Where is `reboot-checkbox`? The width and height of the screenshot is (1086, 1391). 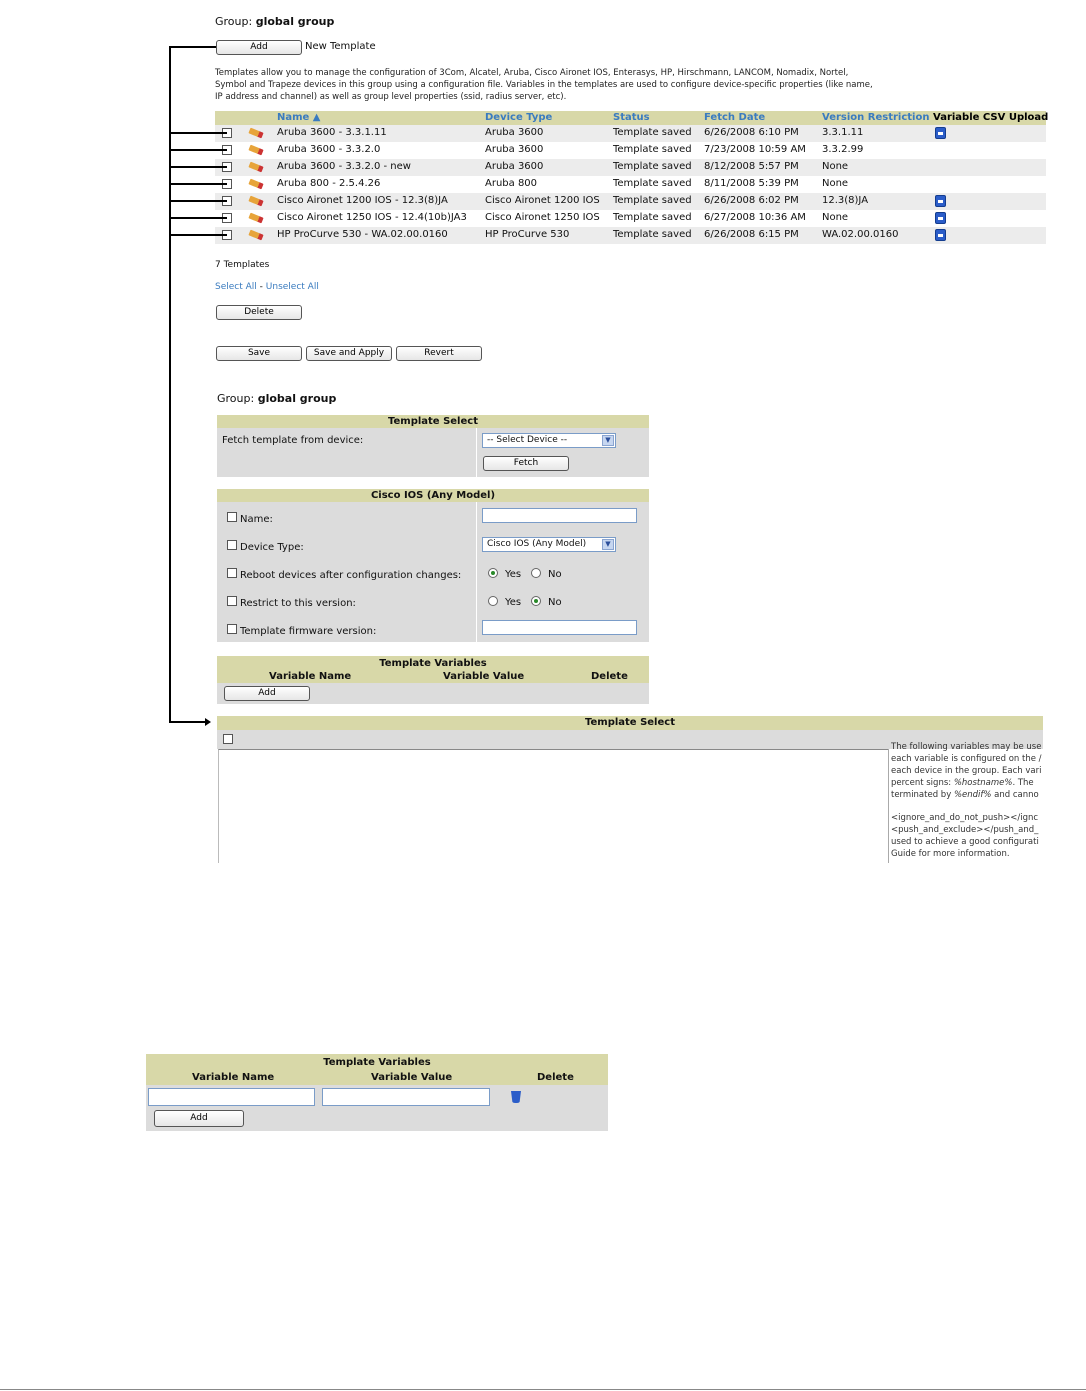
reboot-checkbox is located at coordinates (232, 573).